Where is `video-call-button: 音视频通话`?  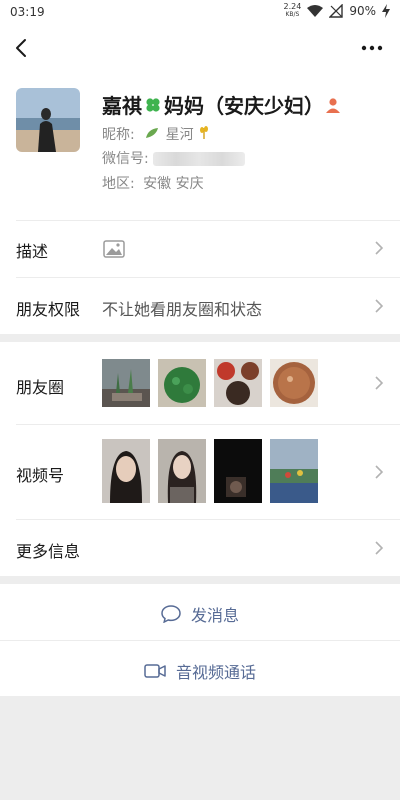
video-call-button: 音视频通话 is located at coordinates (200, 668).